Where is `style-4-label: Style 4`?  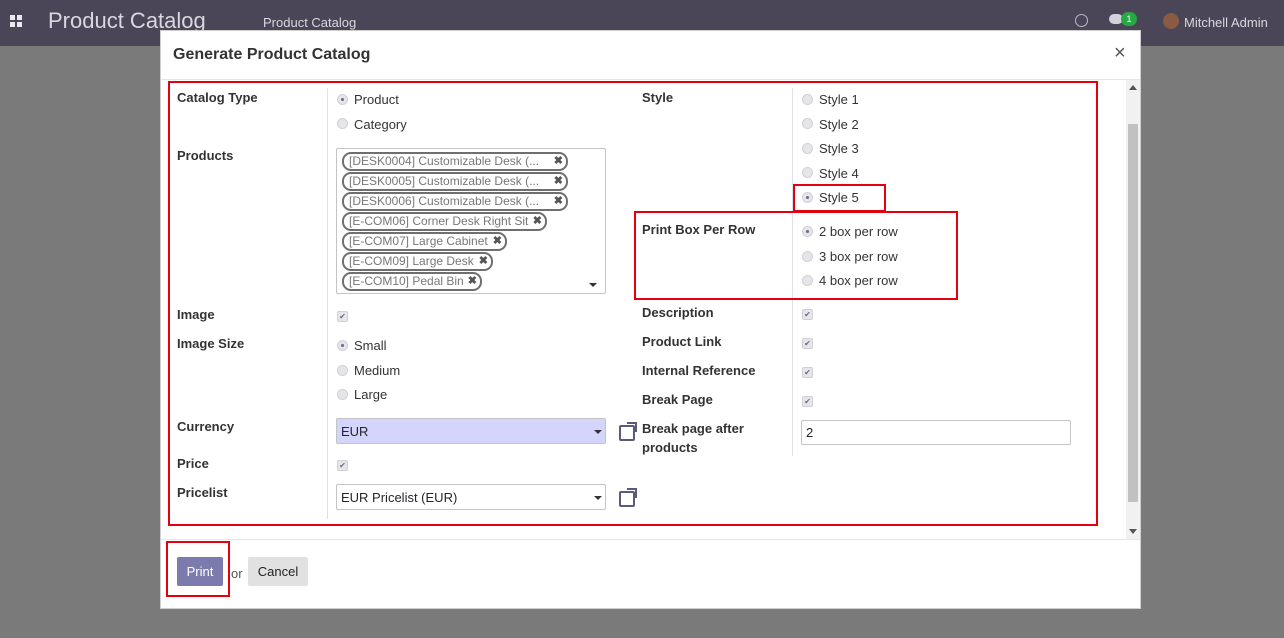 style-4-label: Style 4 is located at coordinates (839, 173).